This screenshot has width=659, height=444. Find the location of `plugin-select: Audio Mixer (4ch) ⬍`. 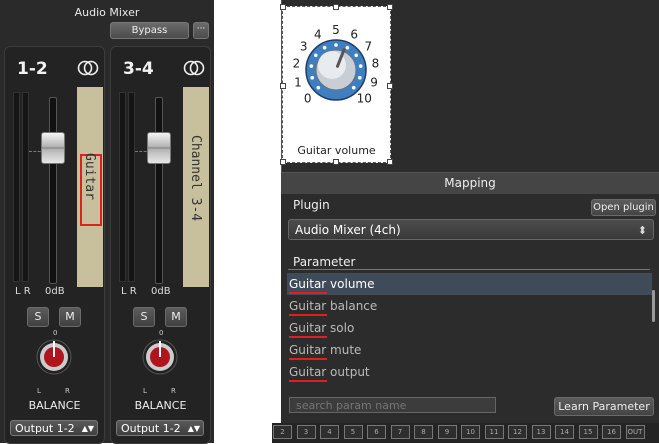

plugin-select: Audio Mixer (4ch) ⬍ is located at coordinates (471, 229).